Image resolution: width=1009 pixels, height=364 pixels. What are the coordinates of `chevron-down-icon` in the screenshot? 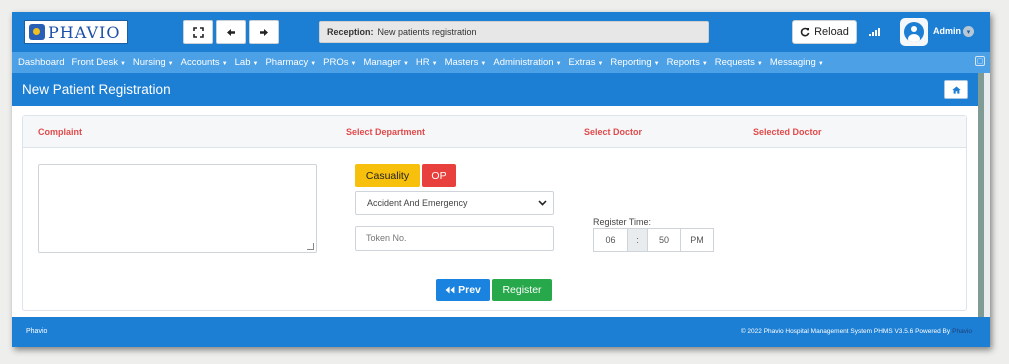 It's located at (542, 203).